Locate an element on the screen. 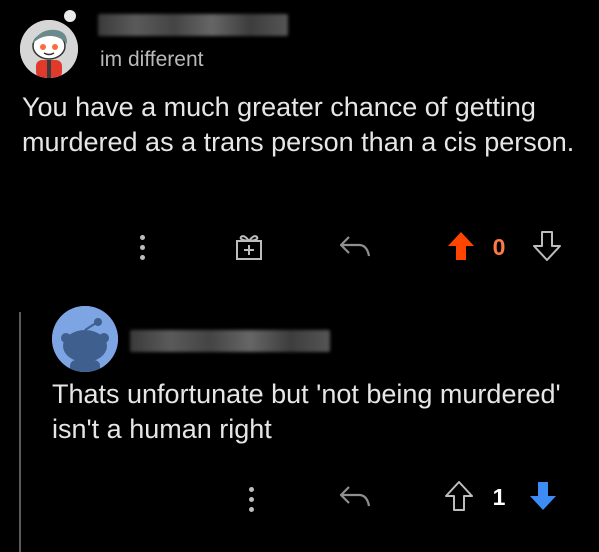 This screenshot has width=599, height=552. vote-score: 0 is located at coordinates (499, 246).